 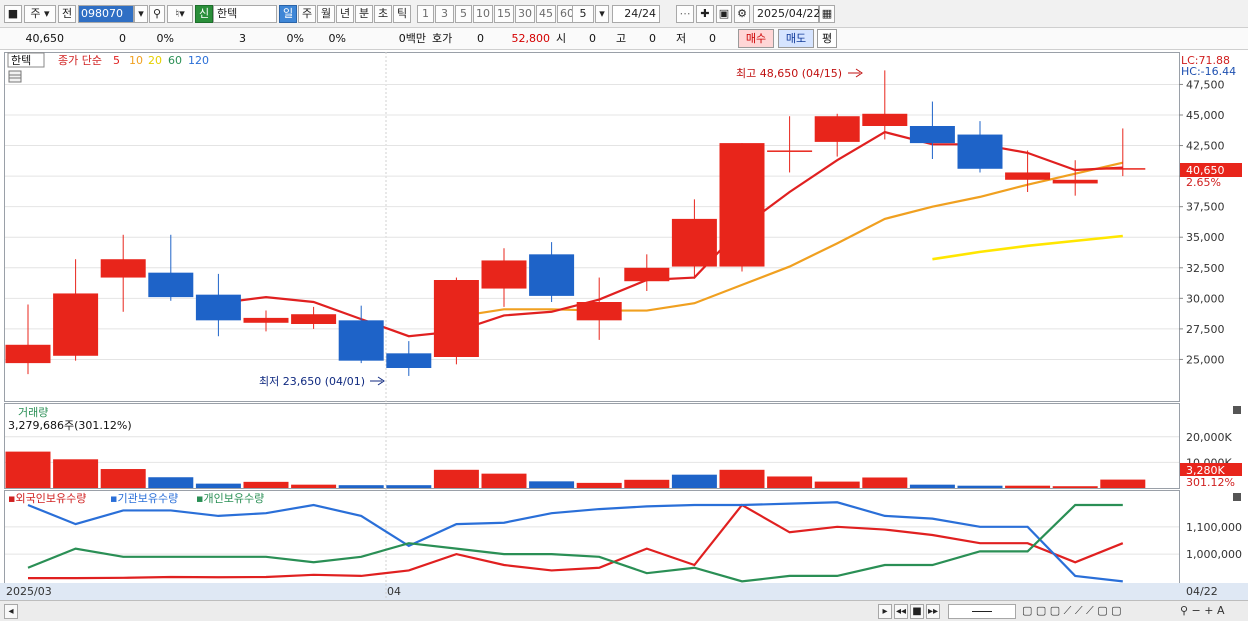 What do you see at coordinates (583, 14) in the screenshot?
I see `custom-interval-field: 5` at bounding box center [583, 14].